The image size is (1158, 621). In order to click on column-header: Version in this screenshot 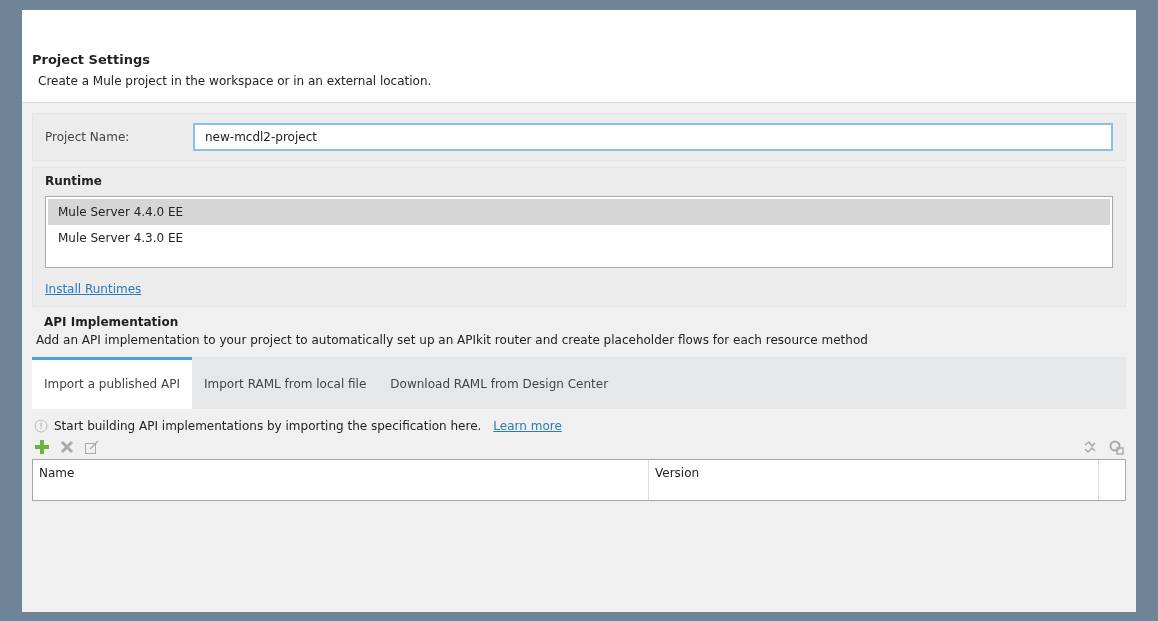, I will do `click(874, 479)`.